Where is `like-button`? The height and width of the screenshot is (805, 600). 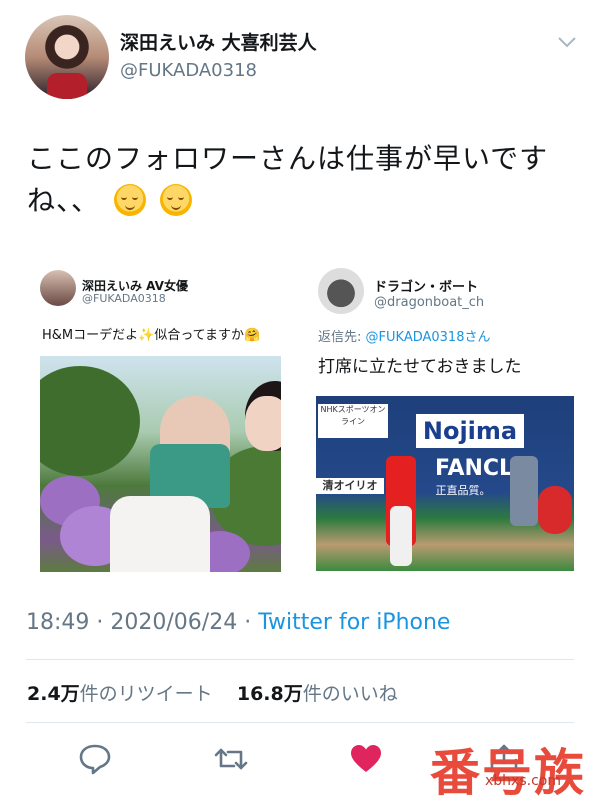
like-button is located at coordinates (366, 759).